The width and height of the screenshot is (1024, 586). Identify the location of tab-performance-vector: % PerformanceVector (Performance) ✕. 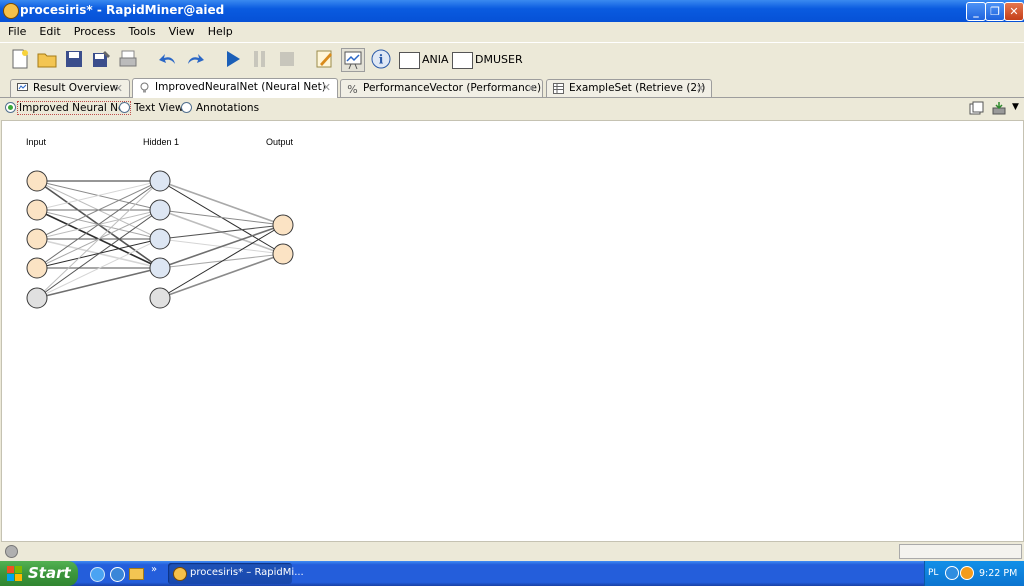
(441, 88).